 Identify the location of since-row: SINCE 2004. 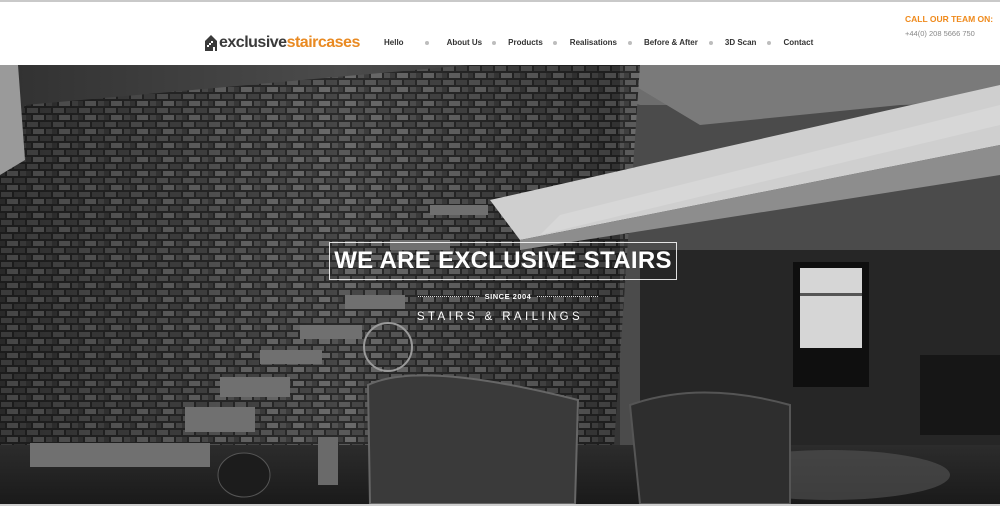
(508, 296).